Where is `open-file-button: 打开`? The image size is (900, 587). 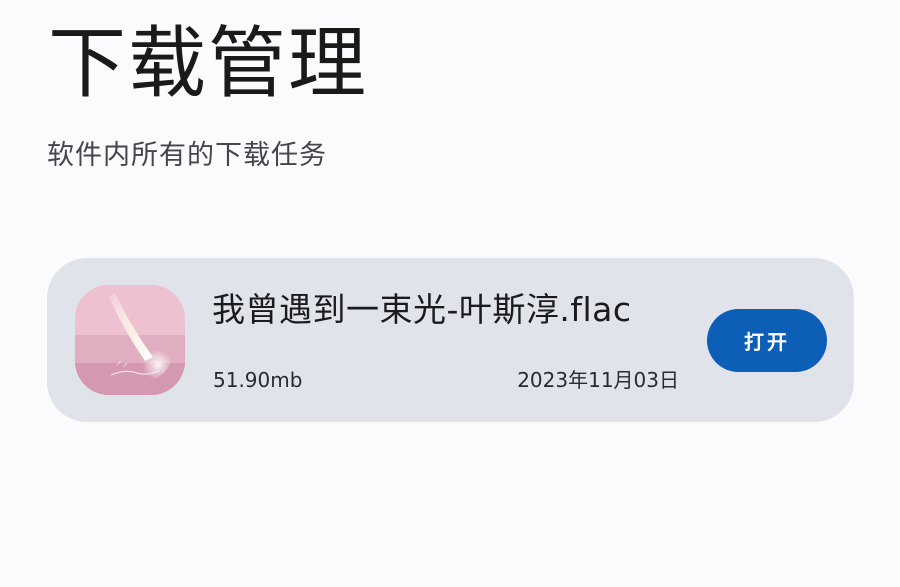 open-file-button: 打开 is located at coordinates (767, 340).